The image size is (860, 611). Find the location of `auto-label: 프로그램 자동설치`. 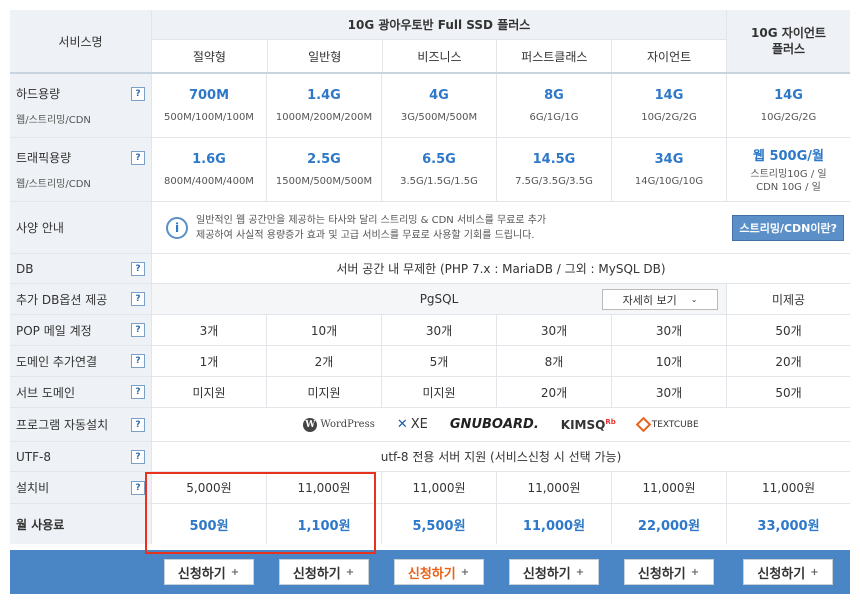

auto-label: 프로그램 자동설치 is located at coordinates (62, 425).